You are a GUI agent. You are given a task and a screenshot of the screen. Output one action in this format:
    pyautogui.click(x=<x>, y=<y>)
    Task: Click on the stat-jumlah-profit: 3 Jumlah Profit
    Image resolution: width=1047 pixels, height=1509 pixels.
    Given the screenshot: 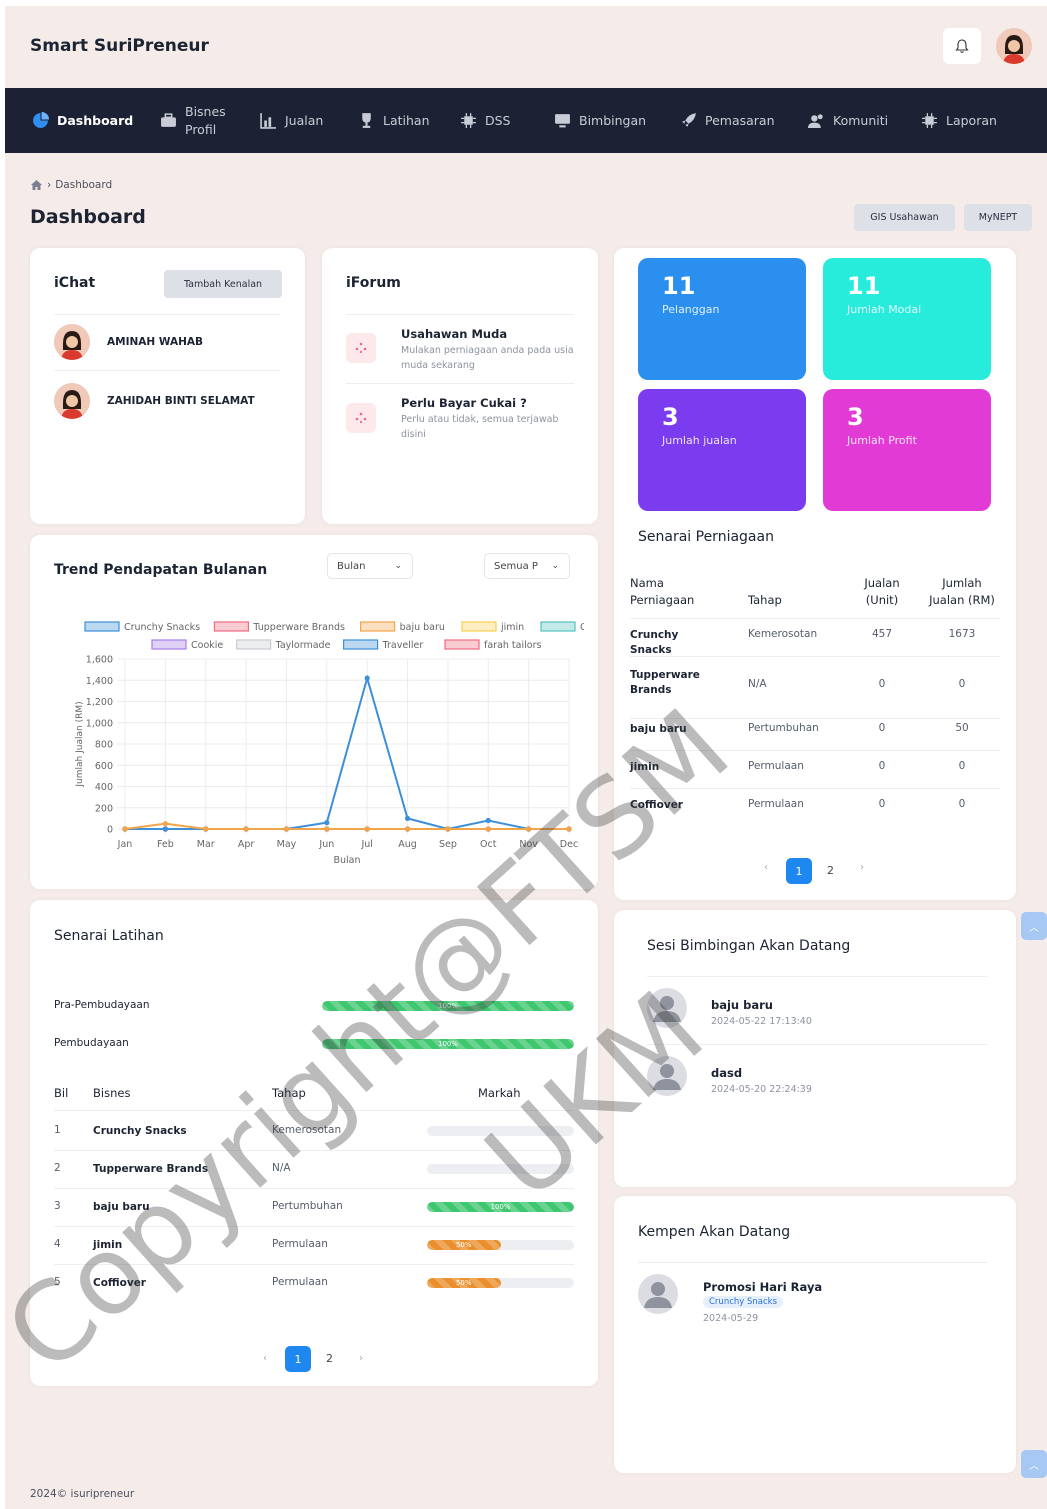 What is the action you would take?
    pyautogui.click(x=907, y=450)
    